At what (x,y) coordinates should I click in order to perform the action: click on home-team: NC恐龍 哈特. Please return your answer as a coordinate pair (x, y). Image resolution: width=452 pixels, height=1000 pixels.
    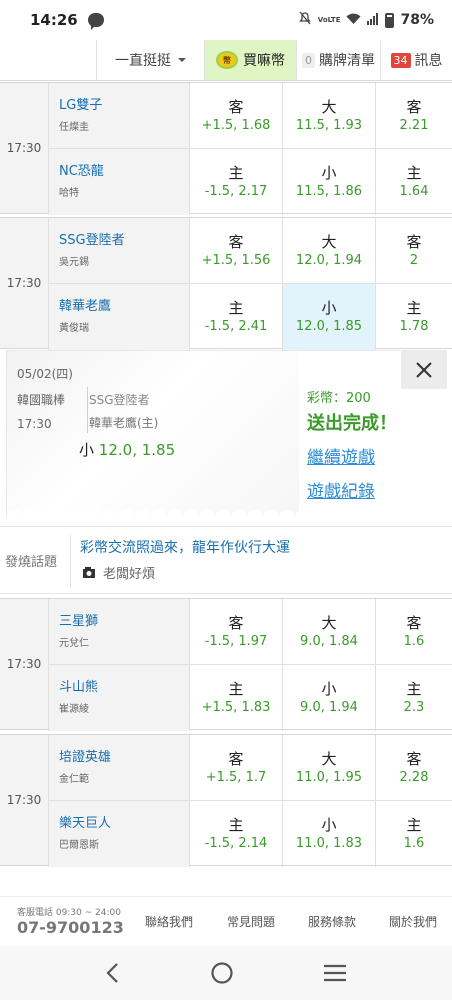
    Looking at the image, I should click on (119, 182).